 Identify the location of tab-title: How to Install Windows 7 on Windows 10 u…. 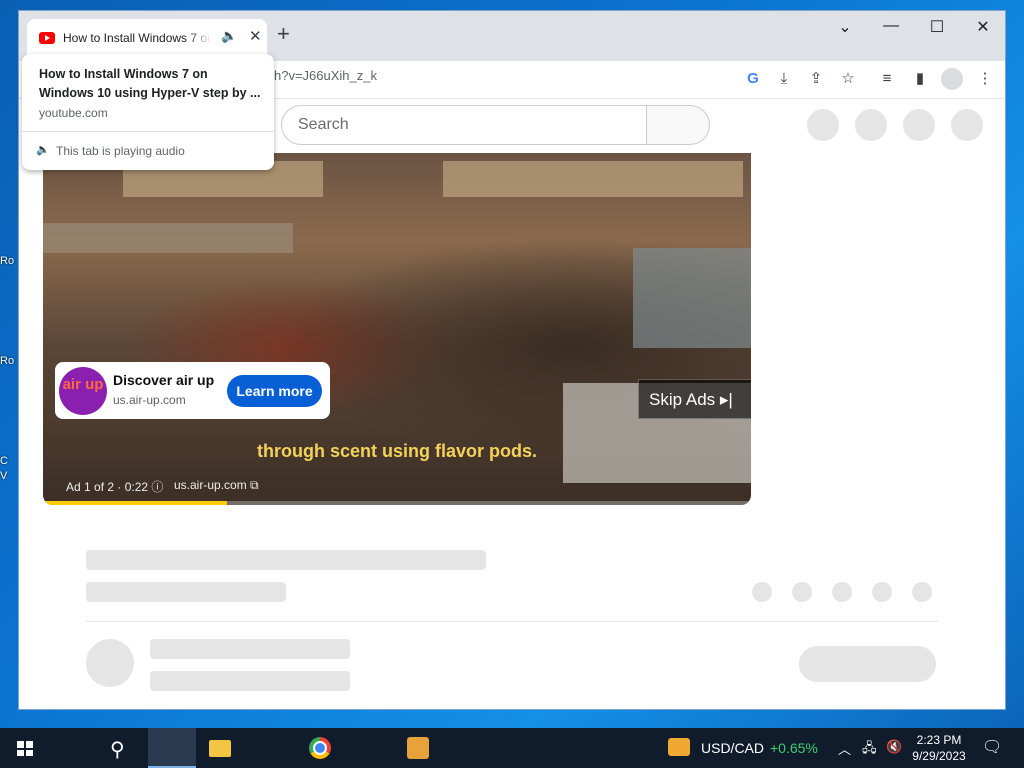
(137, 38).